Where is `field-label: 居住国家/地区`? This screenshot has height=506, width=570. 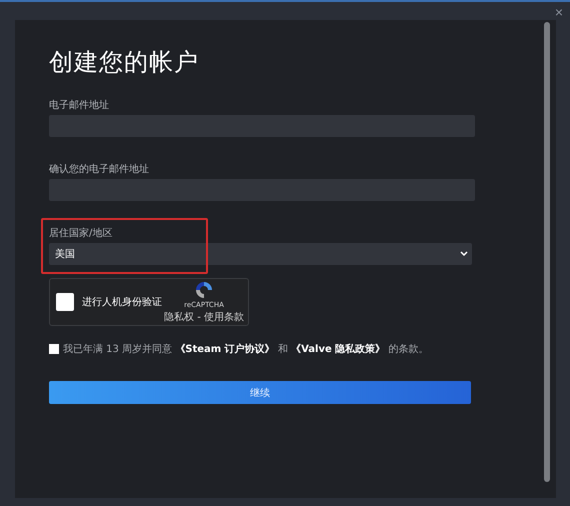 field-label: 居住国家/地区 is located at coordinates (81, 233).